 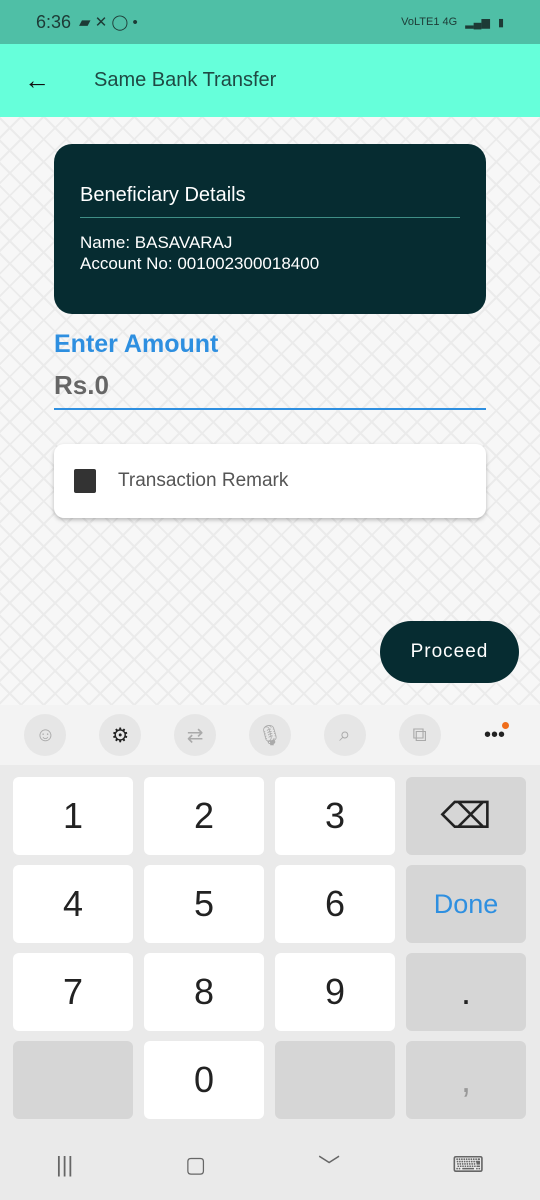 What do you see at coordinates (85, 481) in the screenshot?
I see `receipt-icon` at bounding box center [85, 481].